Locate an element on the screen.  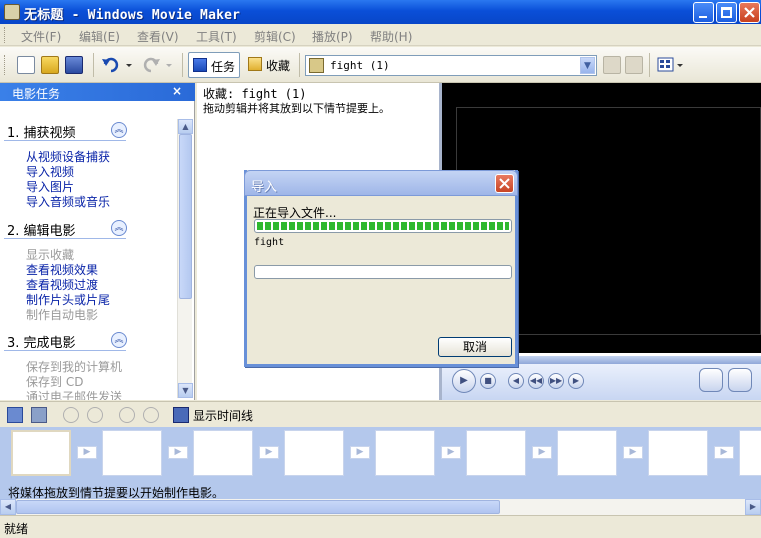
cancel-button: 取消 is located at coordinates (475, 347).